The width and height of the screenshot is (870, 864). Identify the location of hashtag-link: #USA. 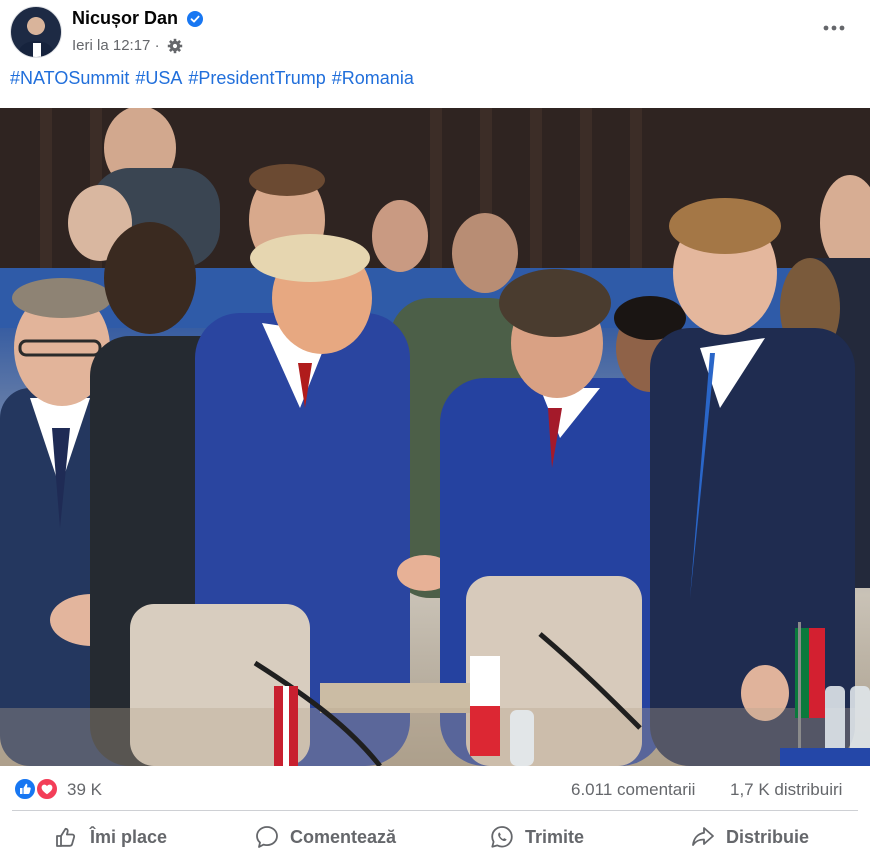
(158, 78).